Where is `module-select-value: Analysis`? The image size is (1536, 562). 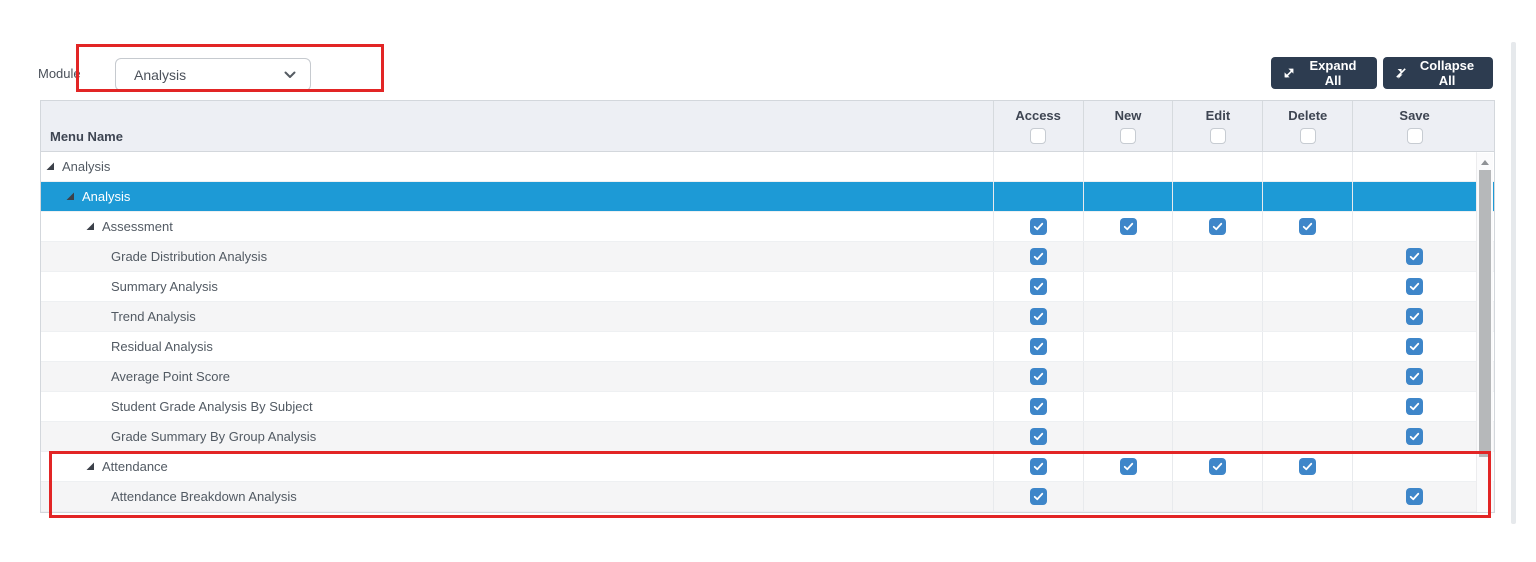
module-select-value: Analysis is located at coordinates (160, 74).